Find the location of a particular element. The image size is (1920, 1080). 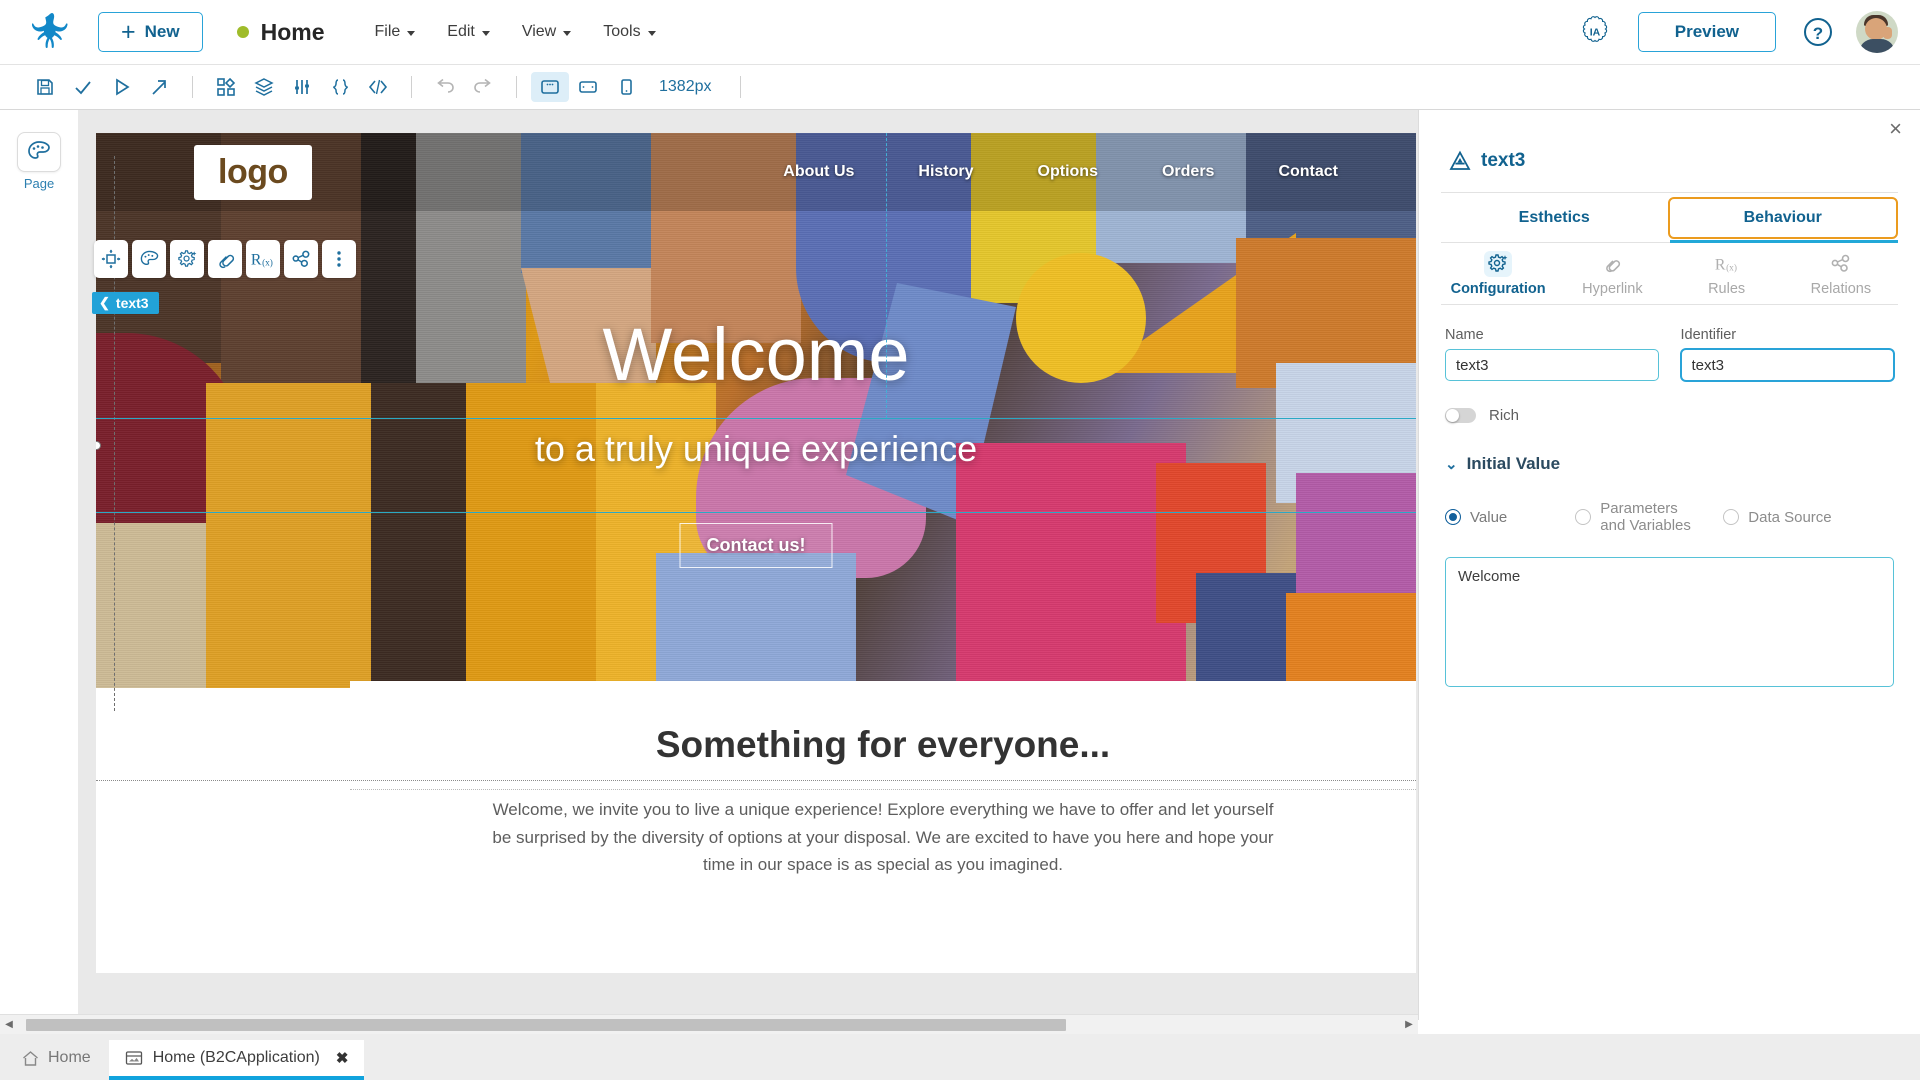

bottom-tab-home-b2capplication: Home (B2CApplication) ✖ is located at coordinates (236, 1060).